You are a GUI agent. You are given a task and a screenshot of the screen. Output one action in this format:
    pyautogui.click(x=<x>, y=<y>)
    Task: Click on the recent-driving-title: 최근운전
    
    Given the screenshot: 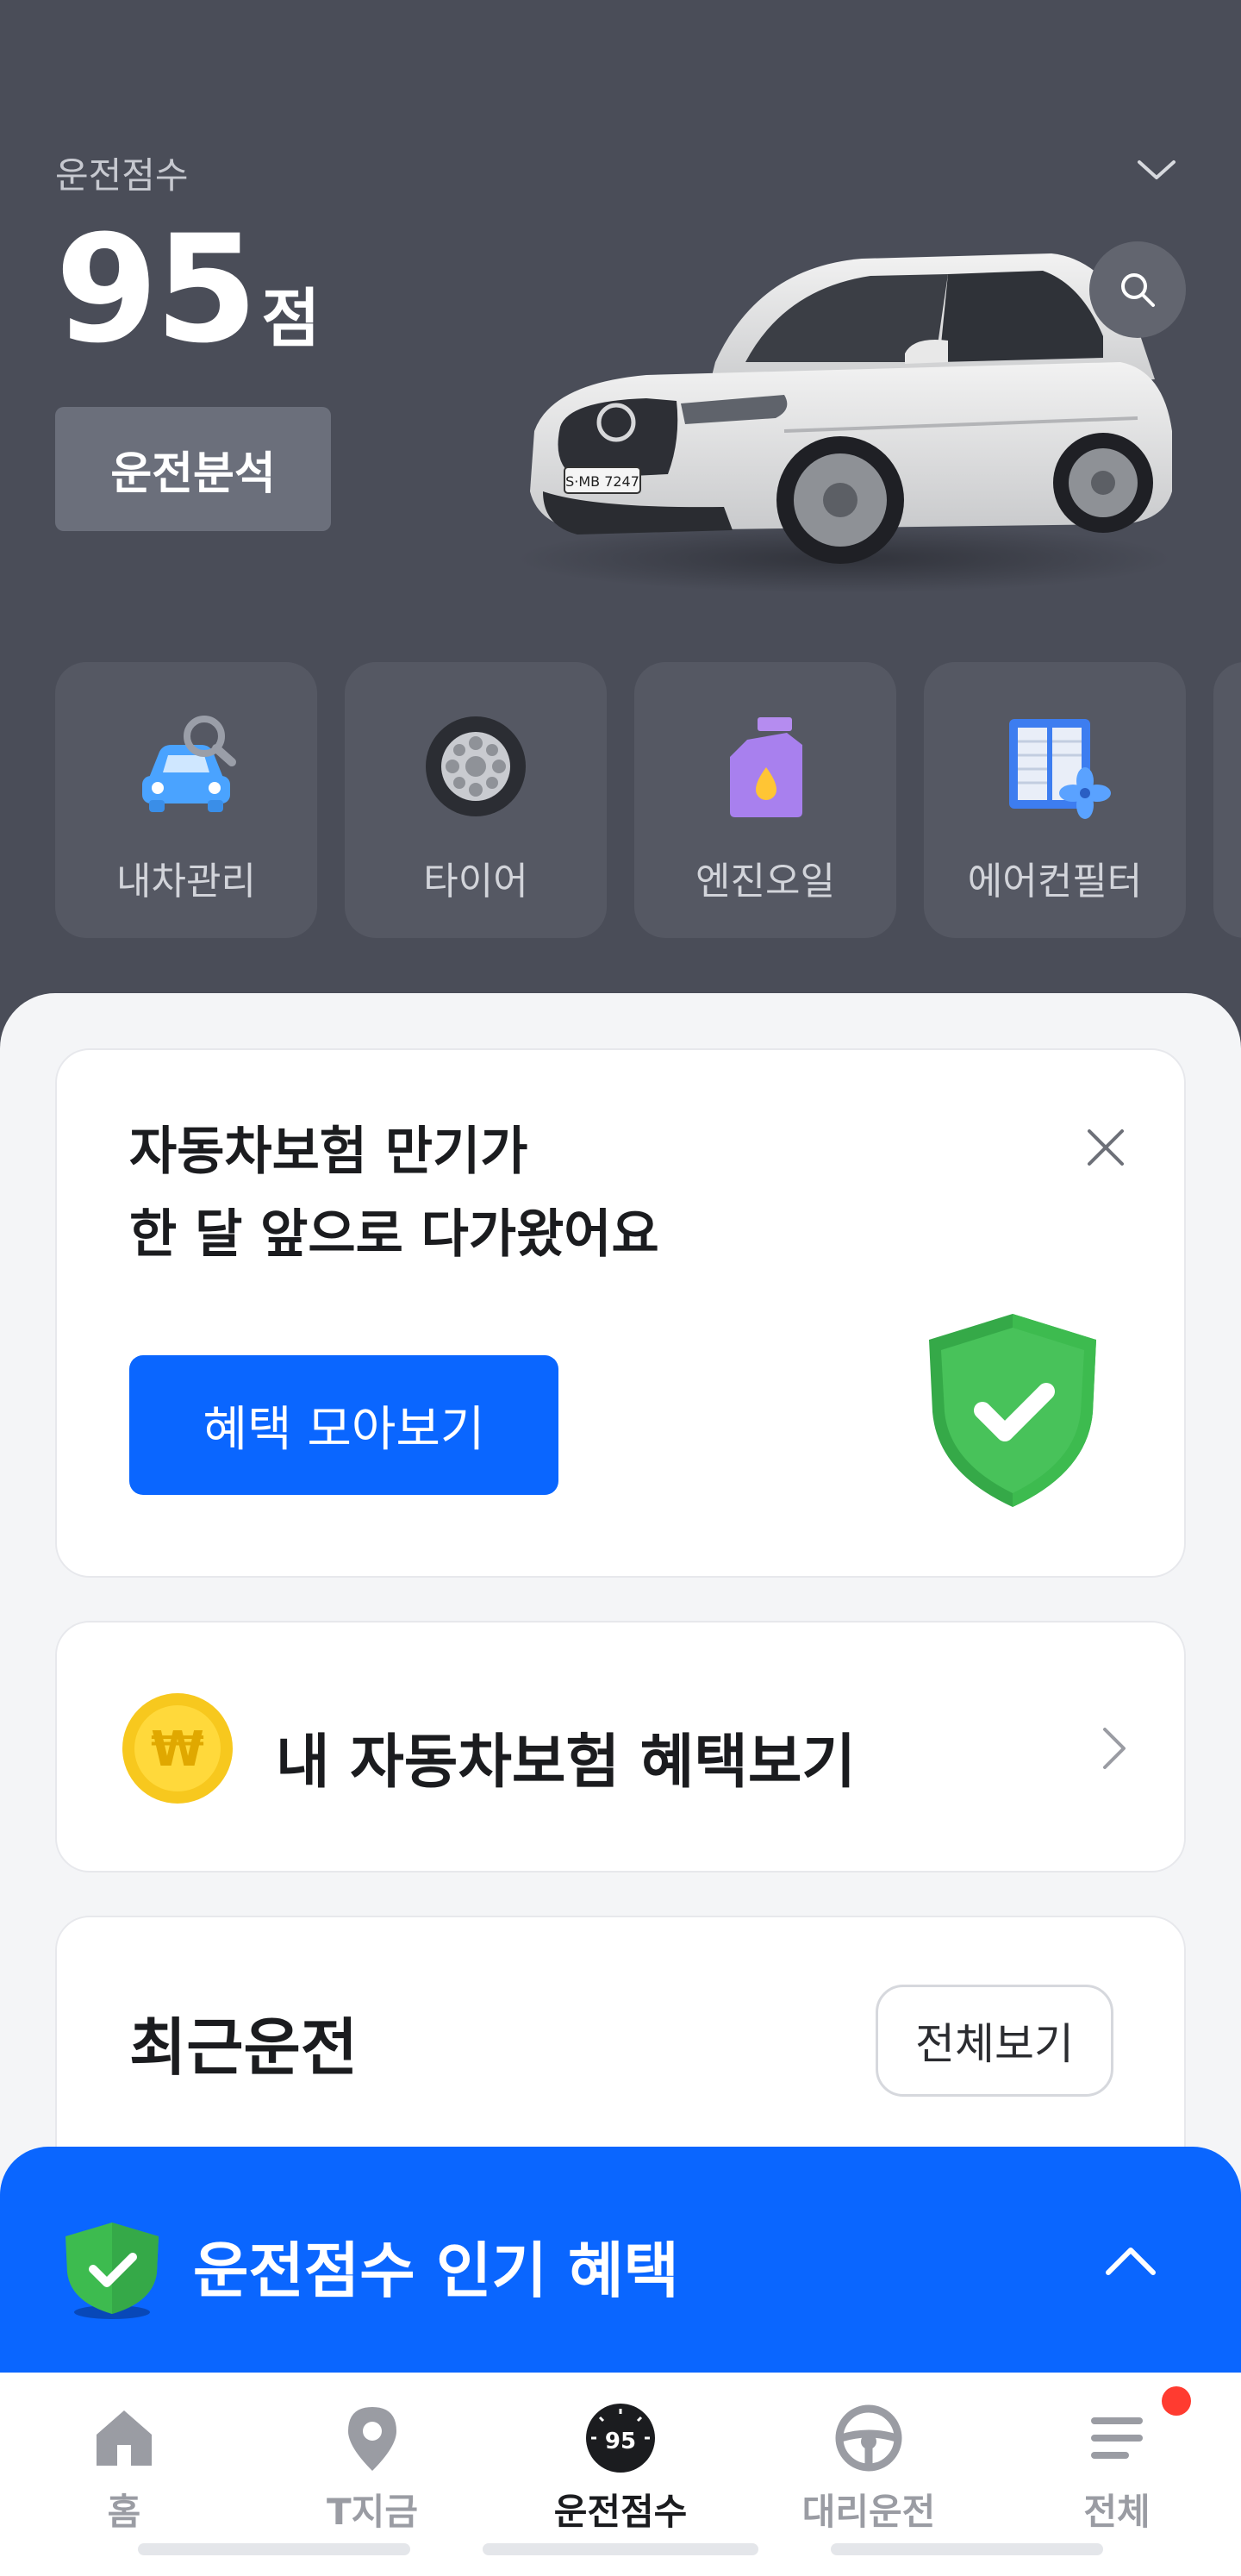 What is the action you would take?
    pyautogui.click(x=243, y=2048)
    